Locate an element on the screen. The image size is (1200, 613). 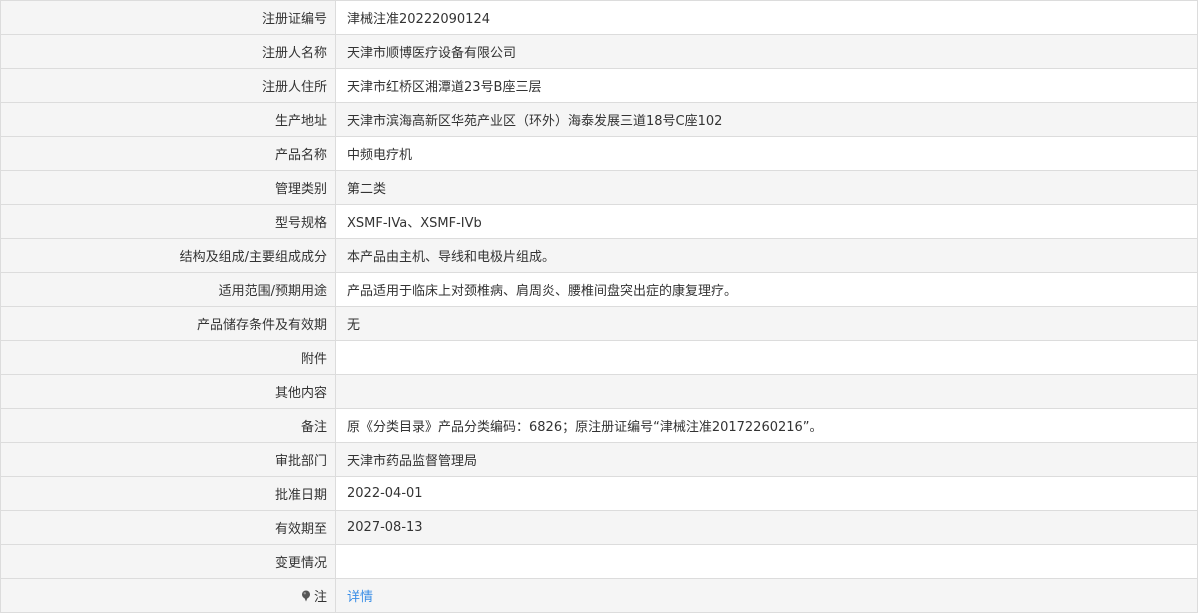
field-value-note: 详情 is located at coordinates (766, 595).